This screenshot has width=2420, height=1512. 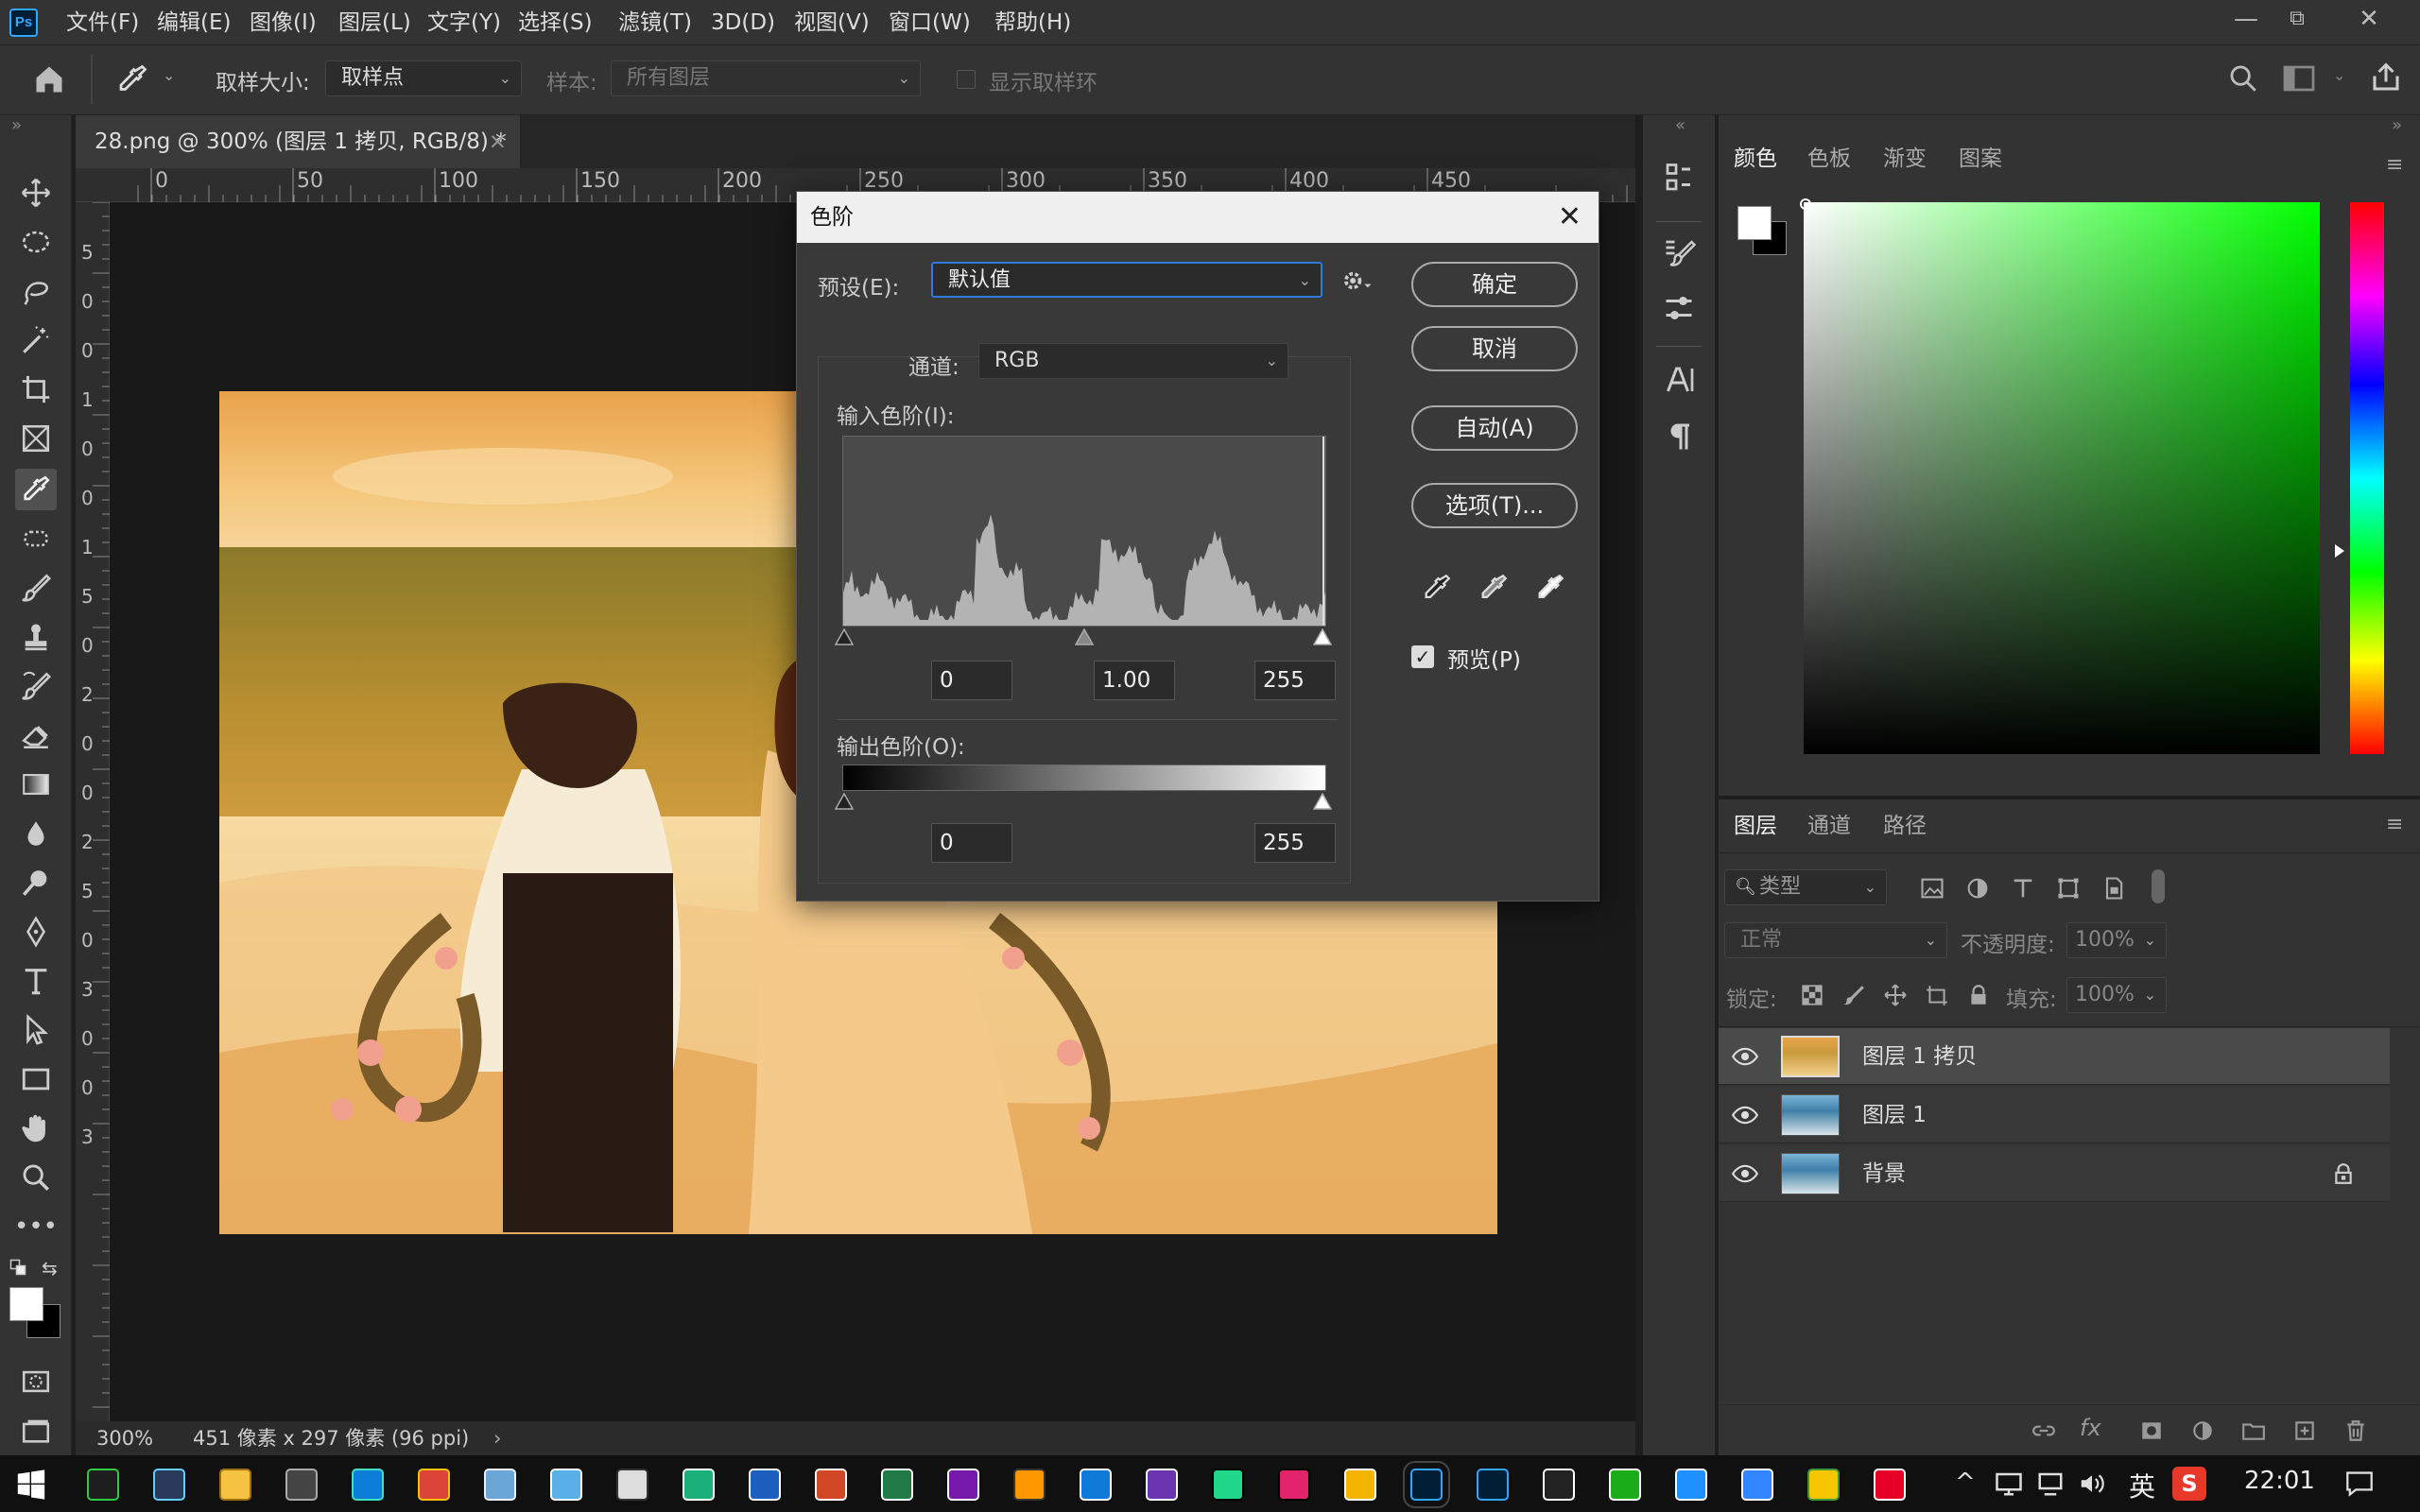 I want to click on cancel-button: 取消, so click(x=1494, y=348).